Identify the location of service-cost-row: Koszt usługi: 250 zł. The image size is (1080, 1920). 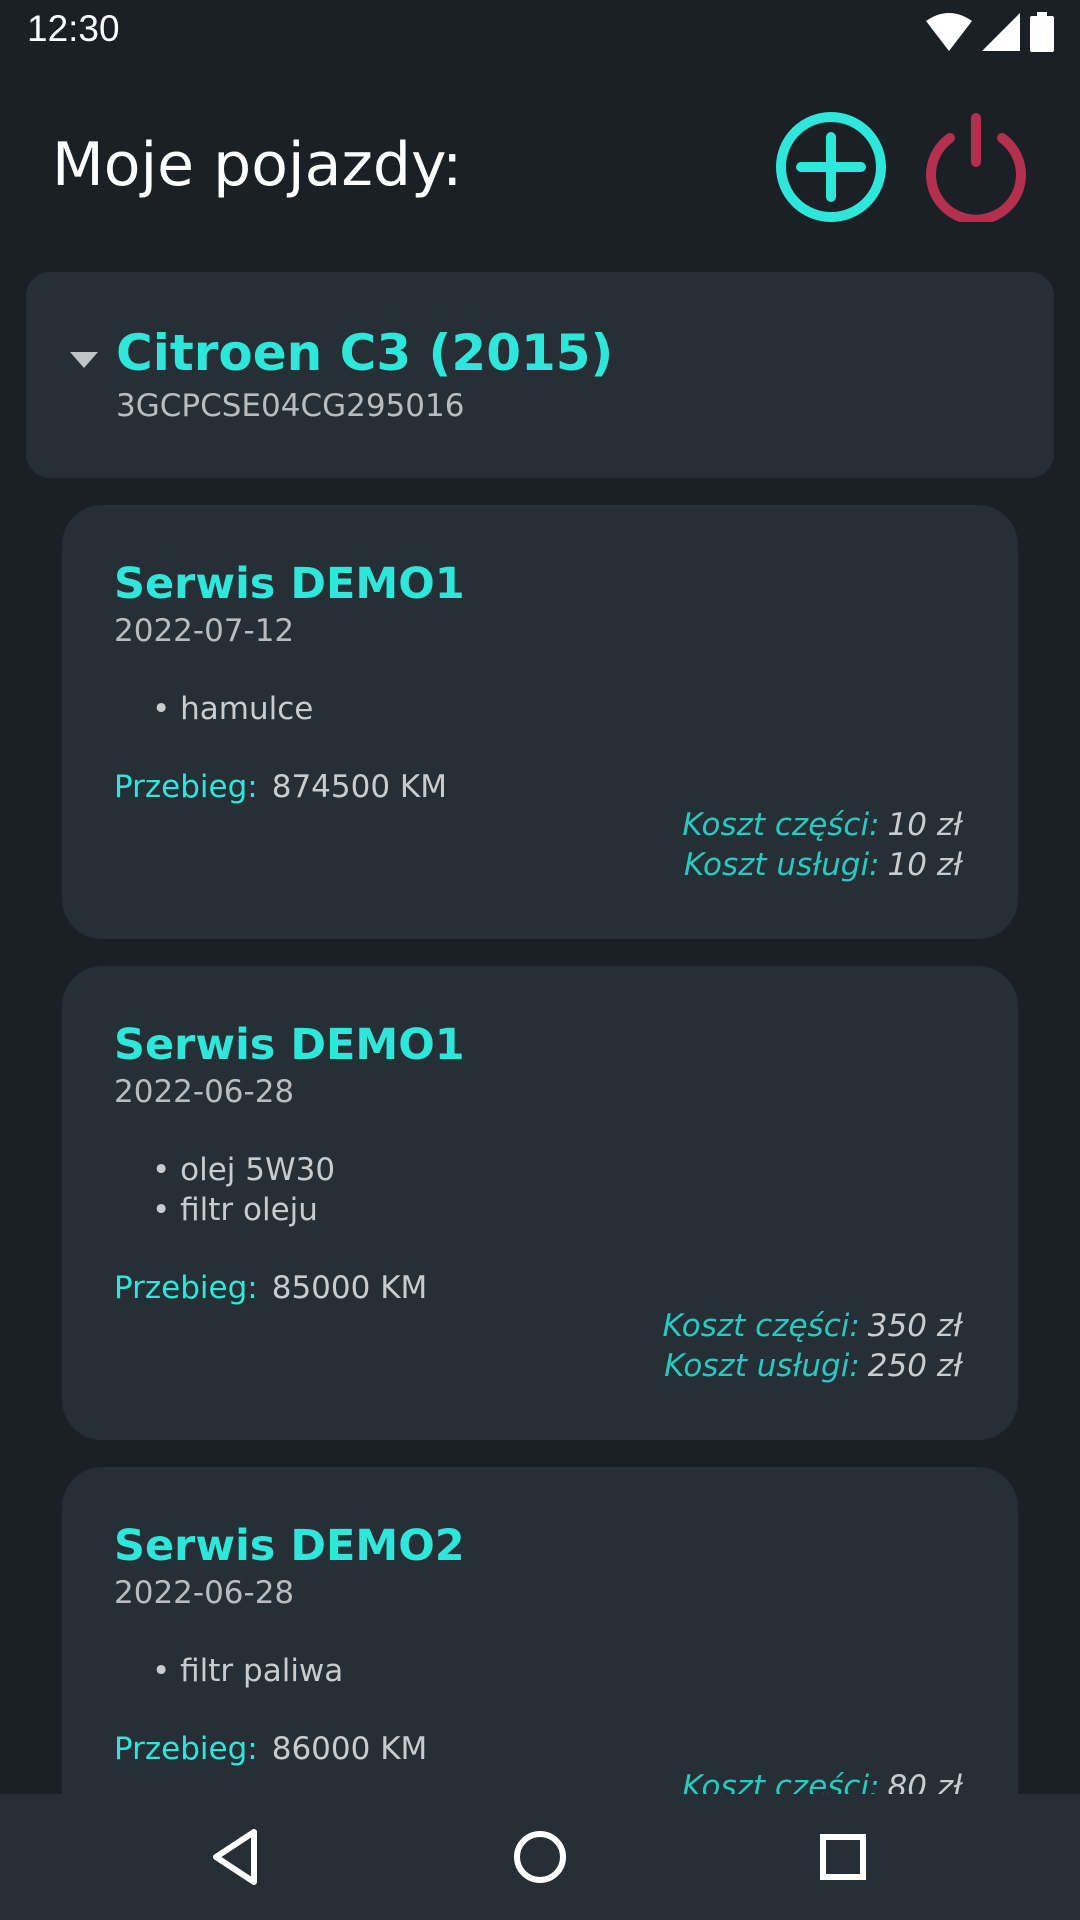
(812, 1366).